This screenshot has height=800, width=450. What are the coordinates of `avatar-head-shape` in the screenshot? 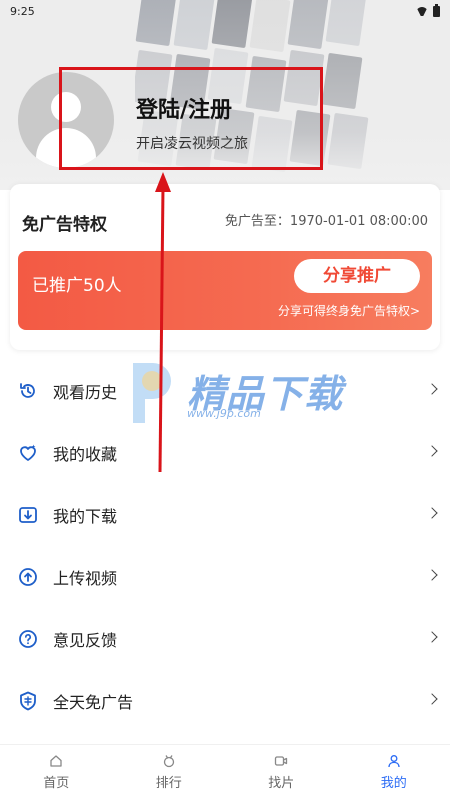 It's located at (66, 107).